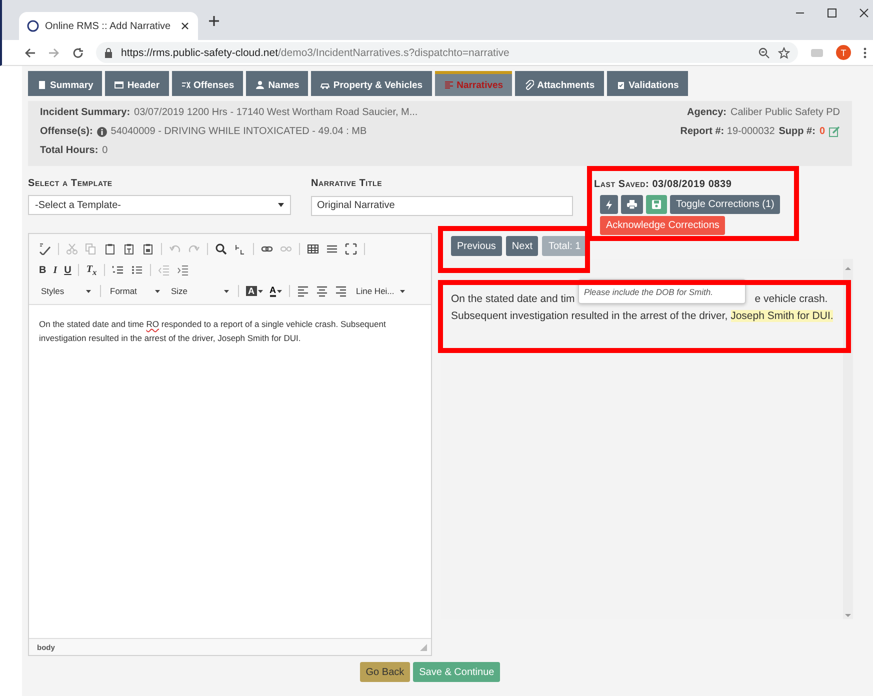 The width and height of the screenshot is (873, 696). I want to click on template-label: Select a Template, so click(71, 183).